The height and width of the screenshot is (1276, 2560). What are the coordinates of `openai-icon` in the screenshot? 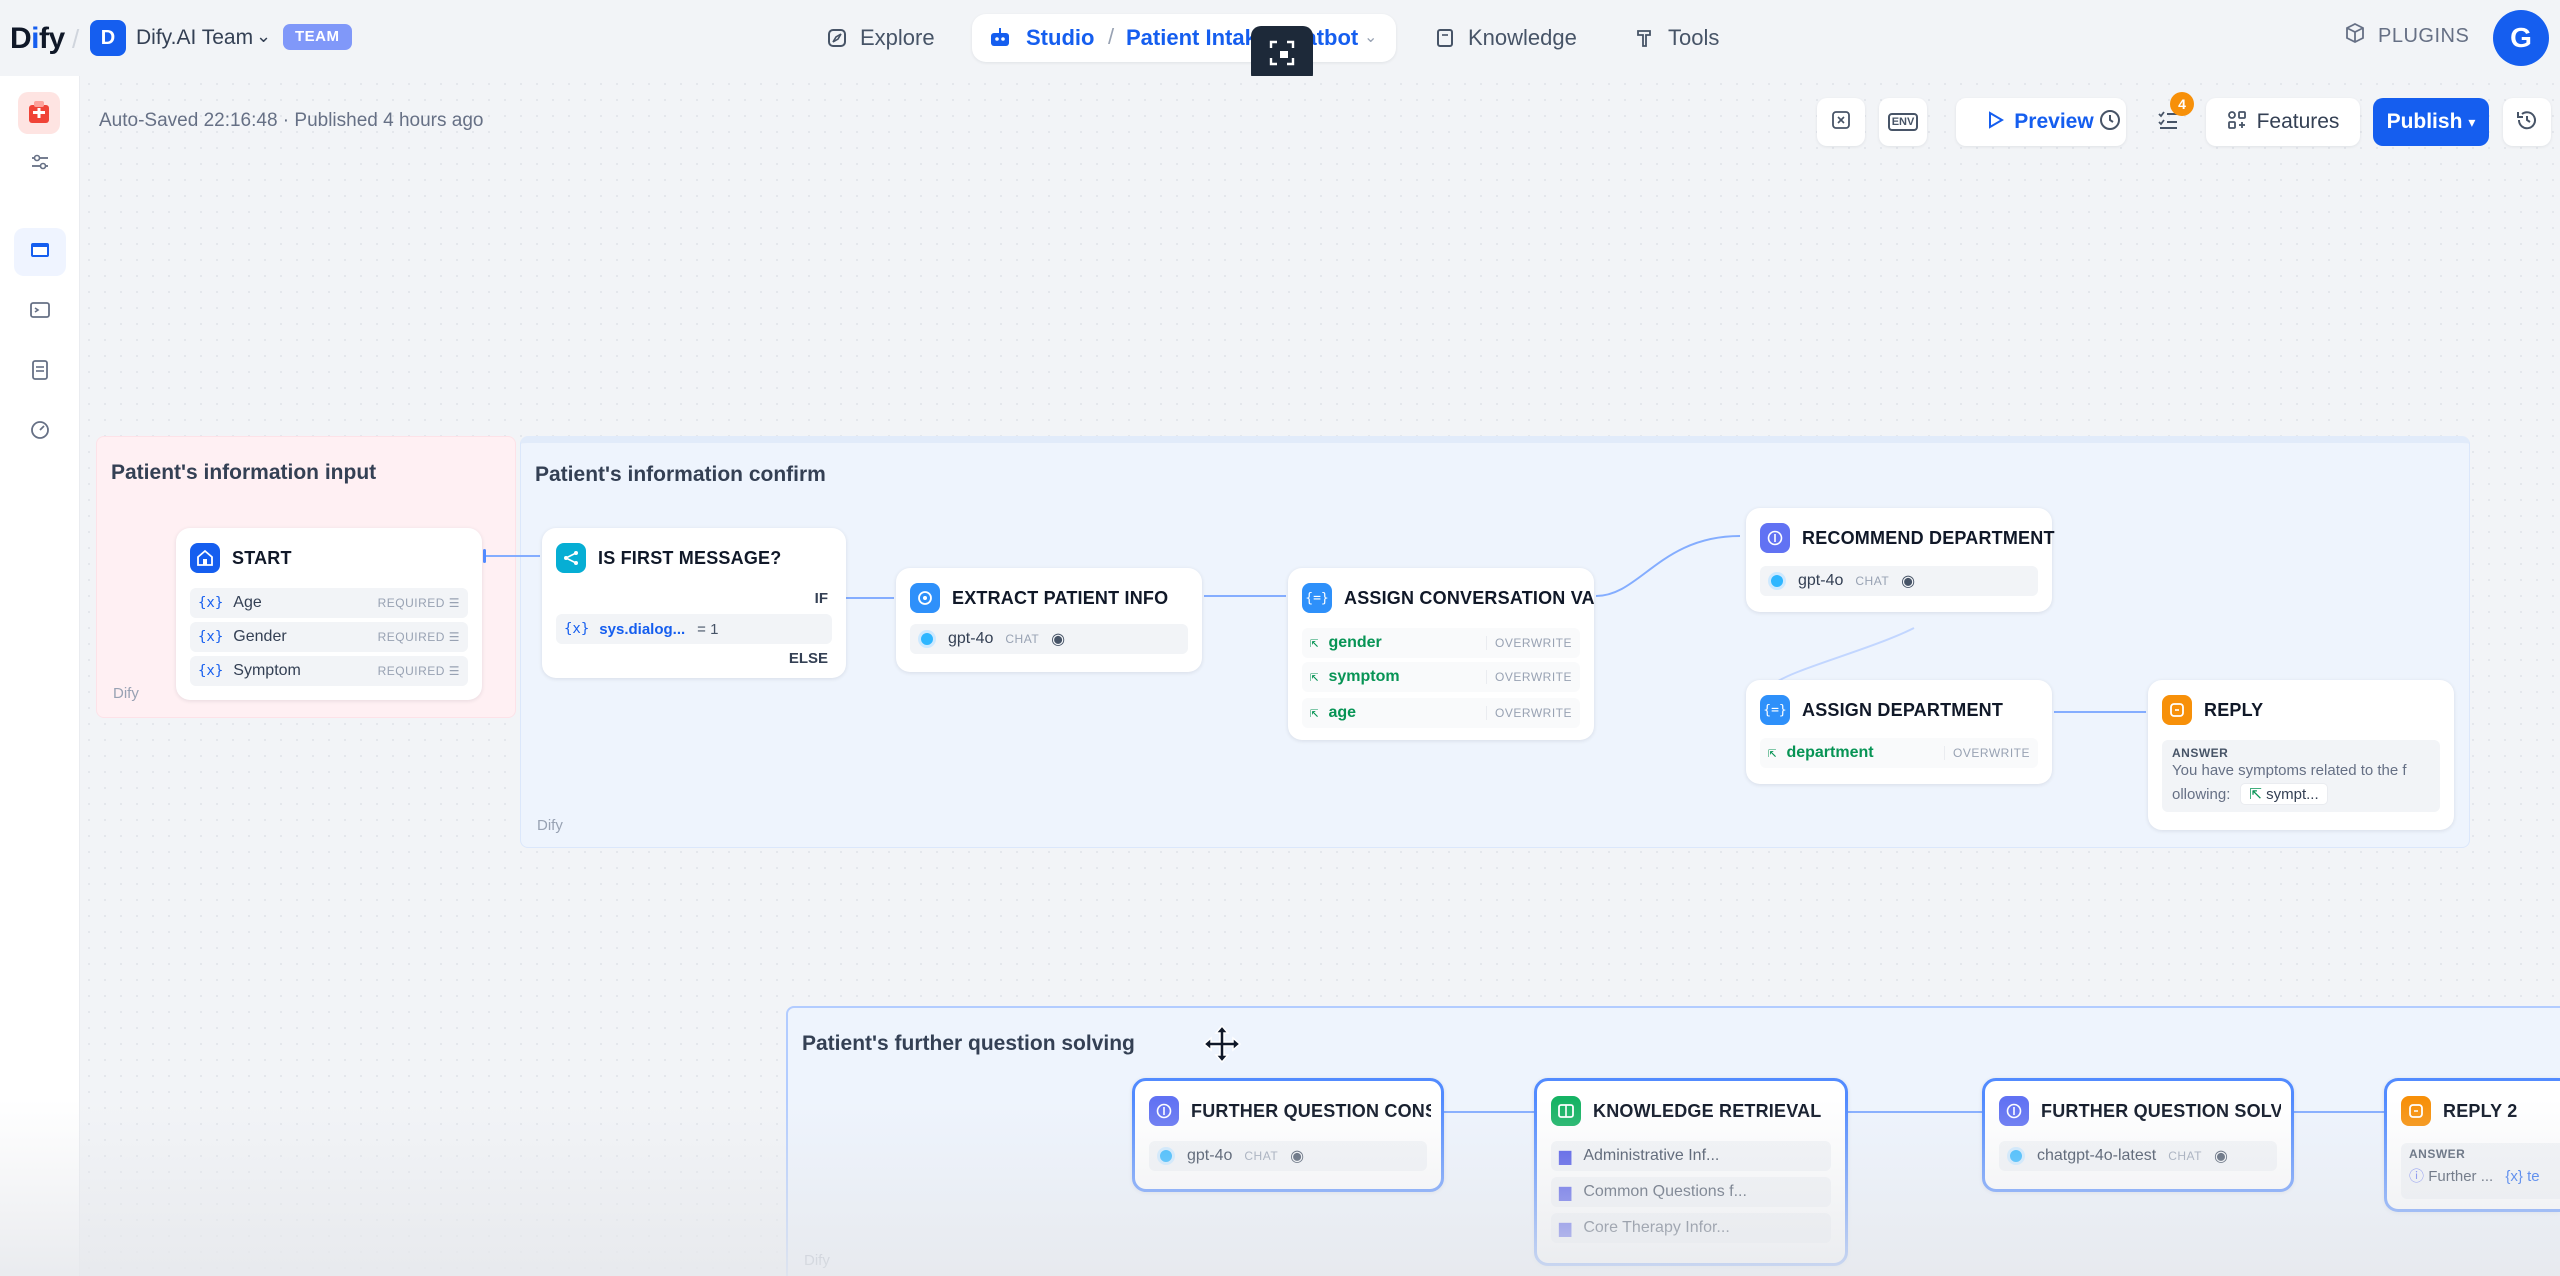 It's located at (1777, 581).